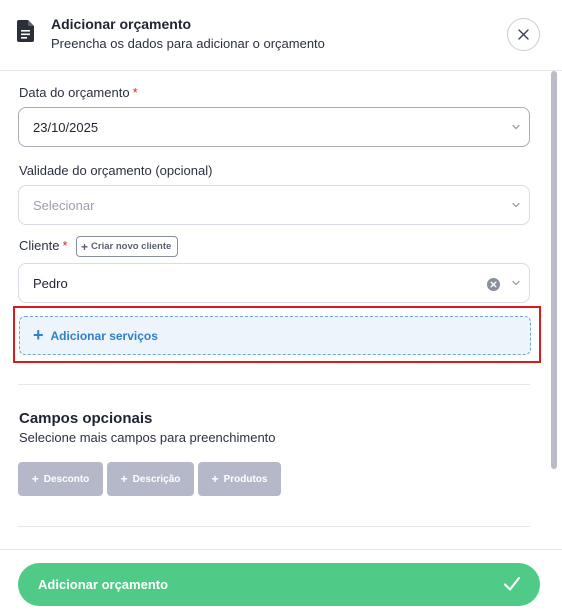  Describe the element at coordinates (116, 170) in the screenshot. I see `validity-label: Validade do orçamento (opcional)` at that location.